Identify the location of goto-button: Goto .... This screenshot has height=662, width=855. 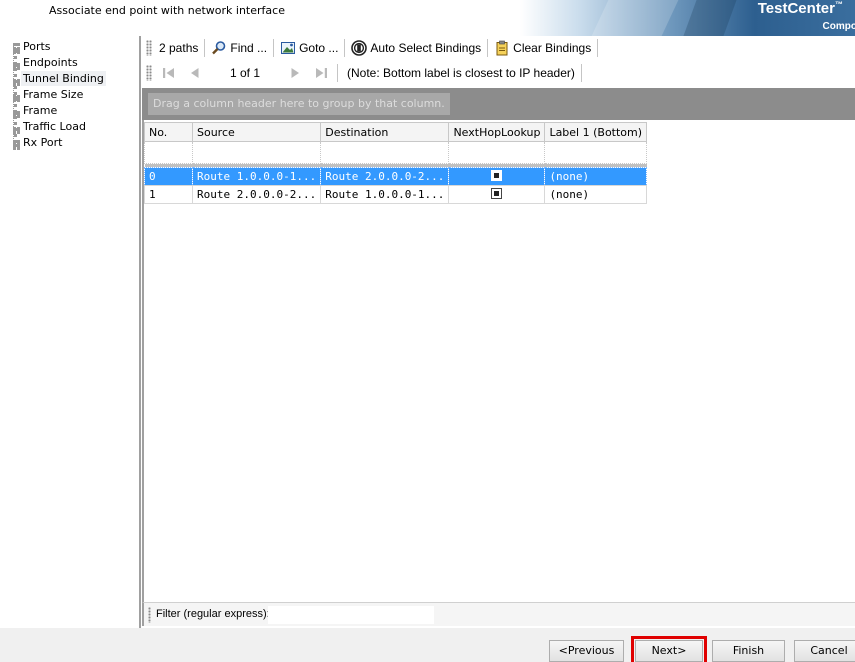
(309, 48).